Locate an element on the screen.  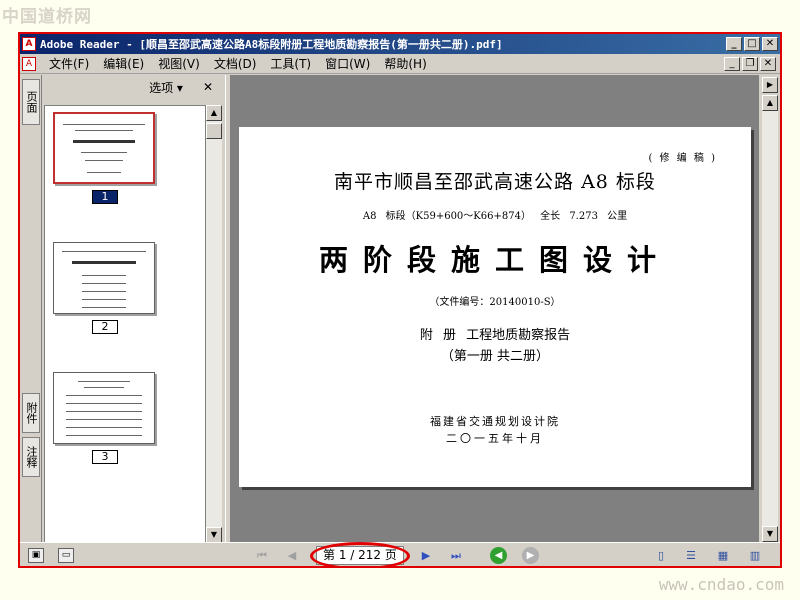
last-page-button: ⏭ is located at coordinates (456, 556).